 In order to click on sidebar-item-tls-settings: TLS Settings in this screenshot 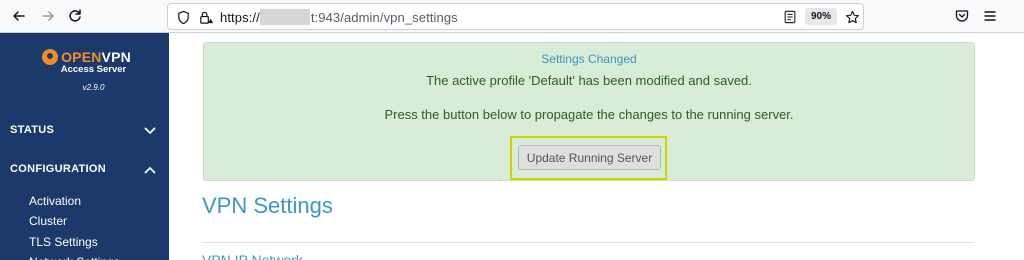, I will do `click(63, 242)`.